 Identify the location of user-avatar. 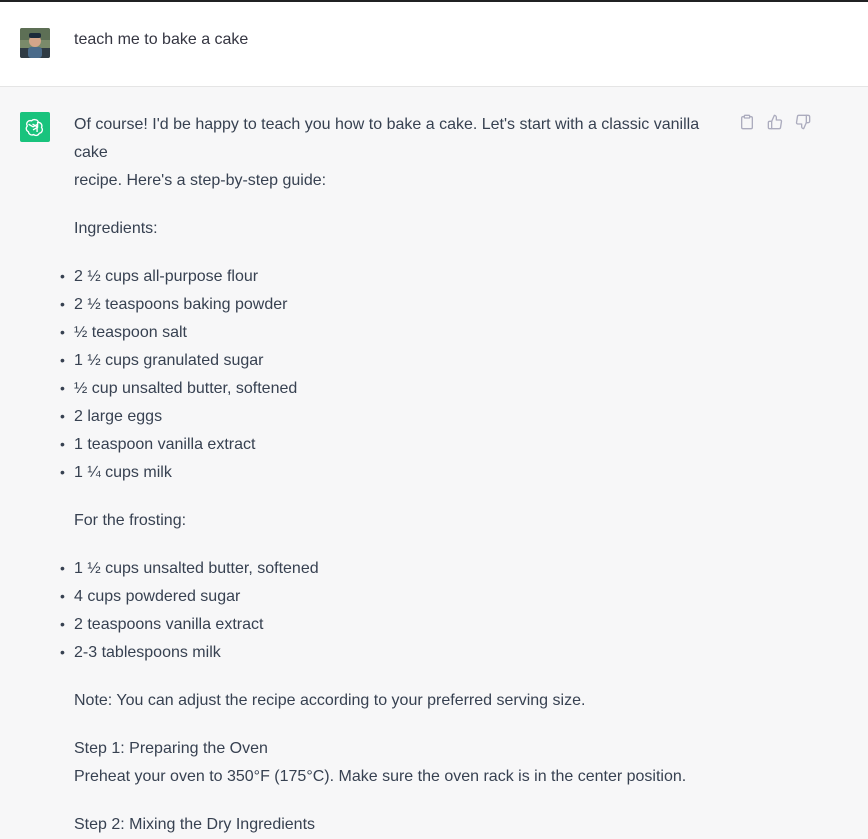
(35, 43).